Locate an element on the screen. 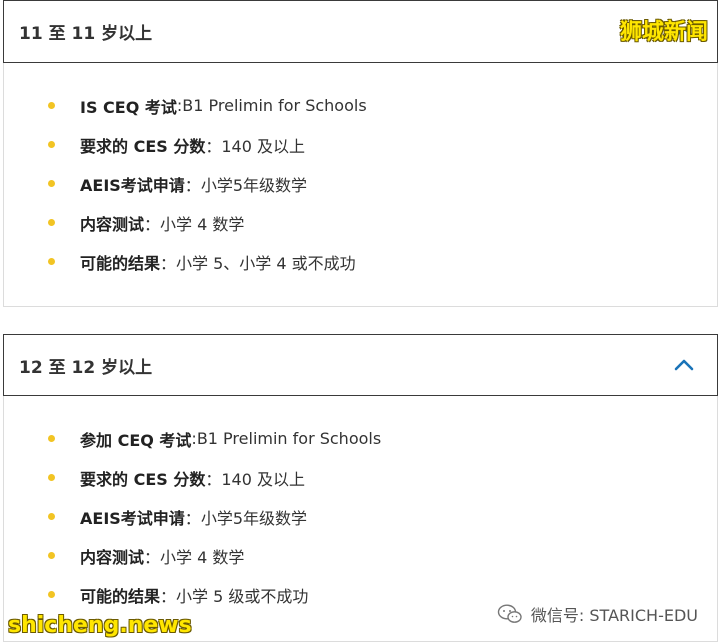 The width and height of the screenshot is (720, 642). accordion-header-1: 11 至 11 岁以上 is located at coordinates (360, 31).